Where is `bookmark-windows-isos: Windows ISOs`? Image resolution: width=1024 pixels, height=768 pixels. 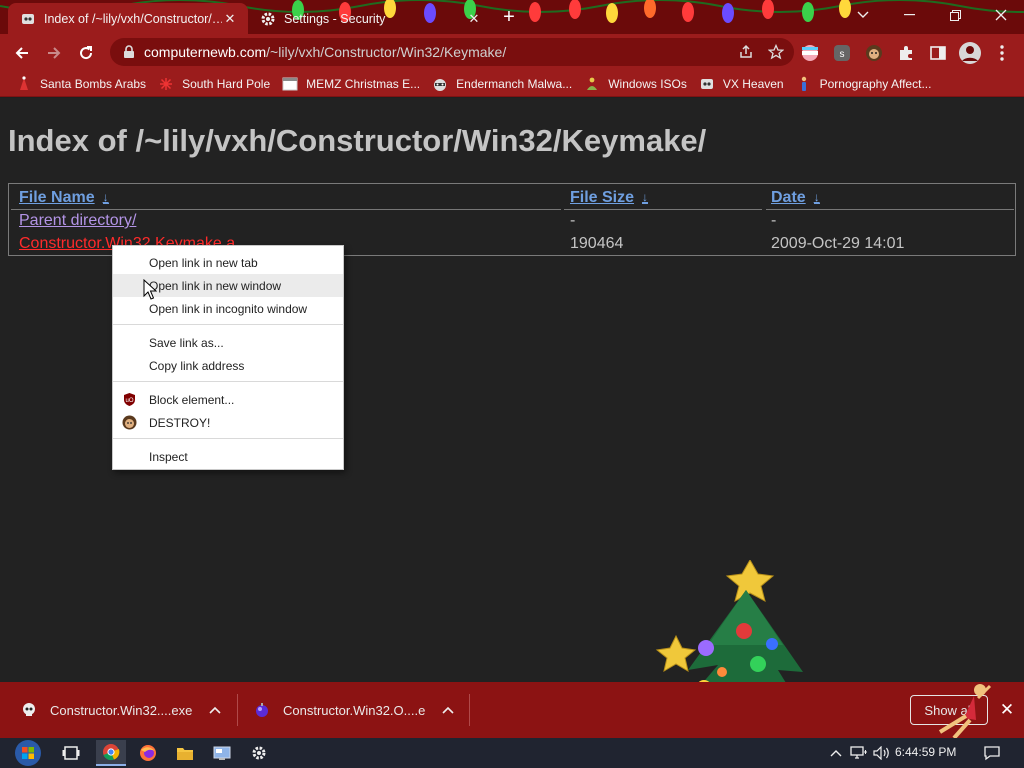
bookmark-windows-isos: Windows ISOs is located at coordinates (637, 84).